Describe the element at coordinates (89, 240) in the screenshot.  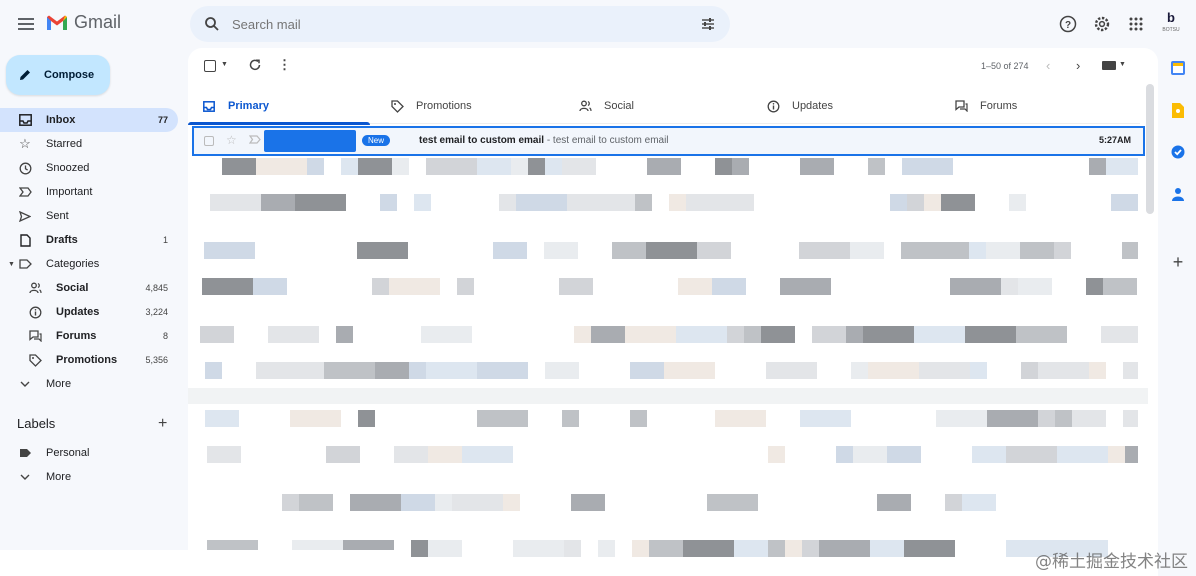
I see `sidebar-item-drafts: Drafts 1` at that location.